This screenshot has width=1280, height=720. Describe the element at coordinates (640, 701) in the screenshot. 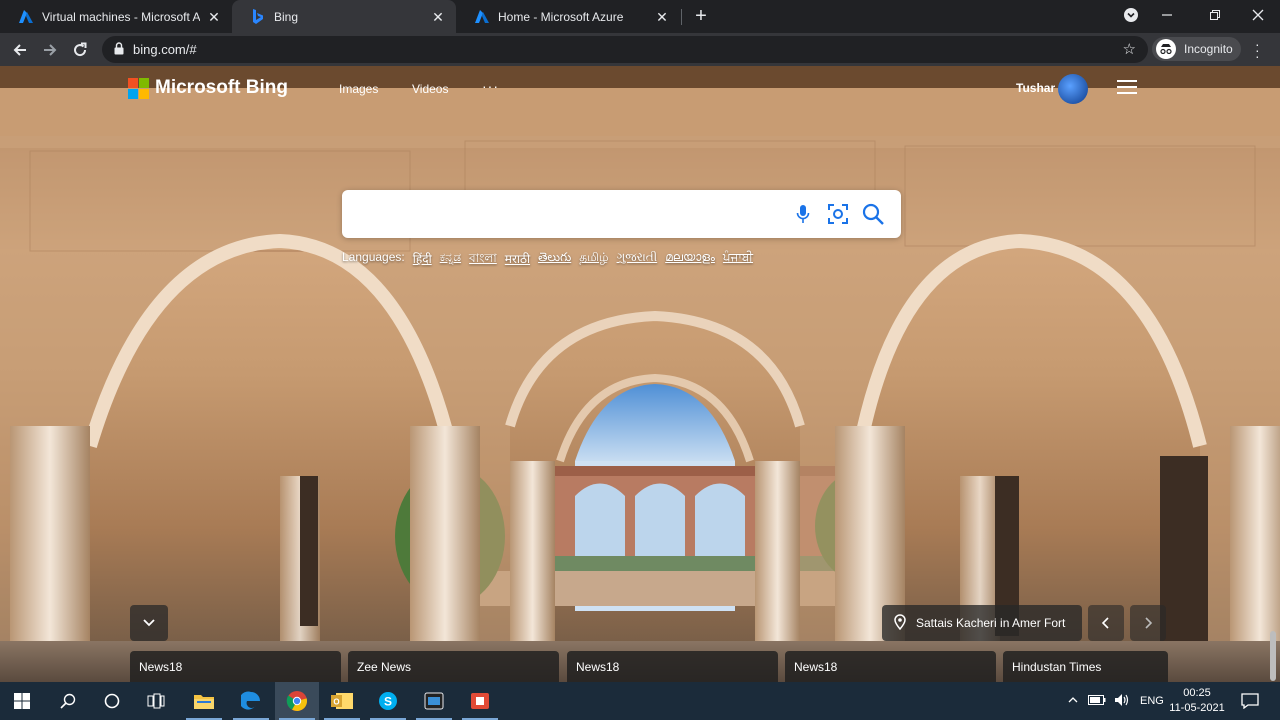

I see `windows-taskbar: O S ENG 00:25 11-05-2021` at that location.